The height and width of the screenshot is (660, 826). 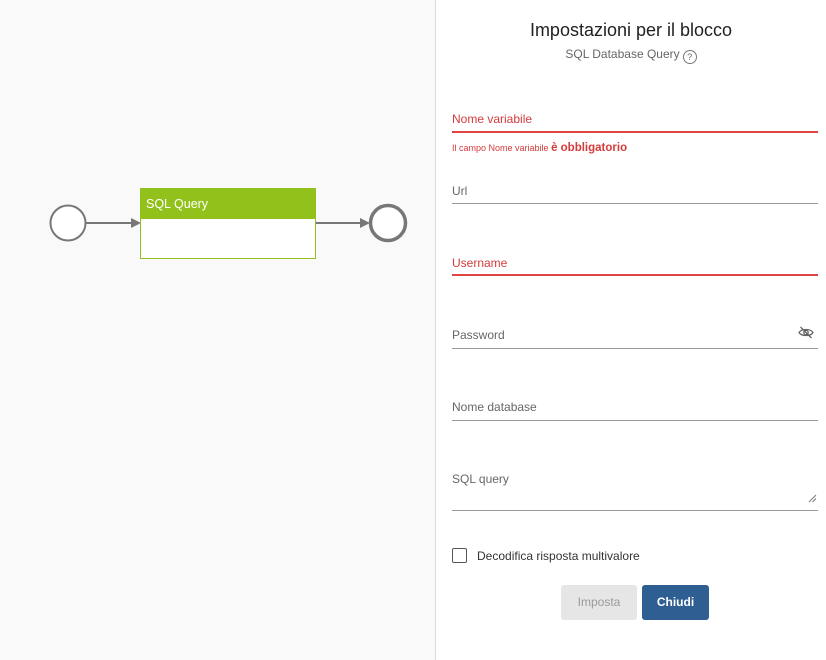 What do you see at coordinates (635, 510) in the screenshot?
I see `sql-query-underline` at bounding box center [635, 510].